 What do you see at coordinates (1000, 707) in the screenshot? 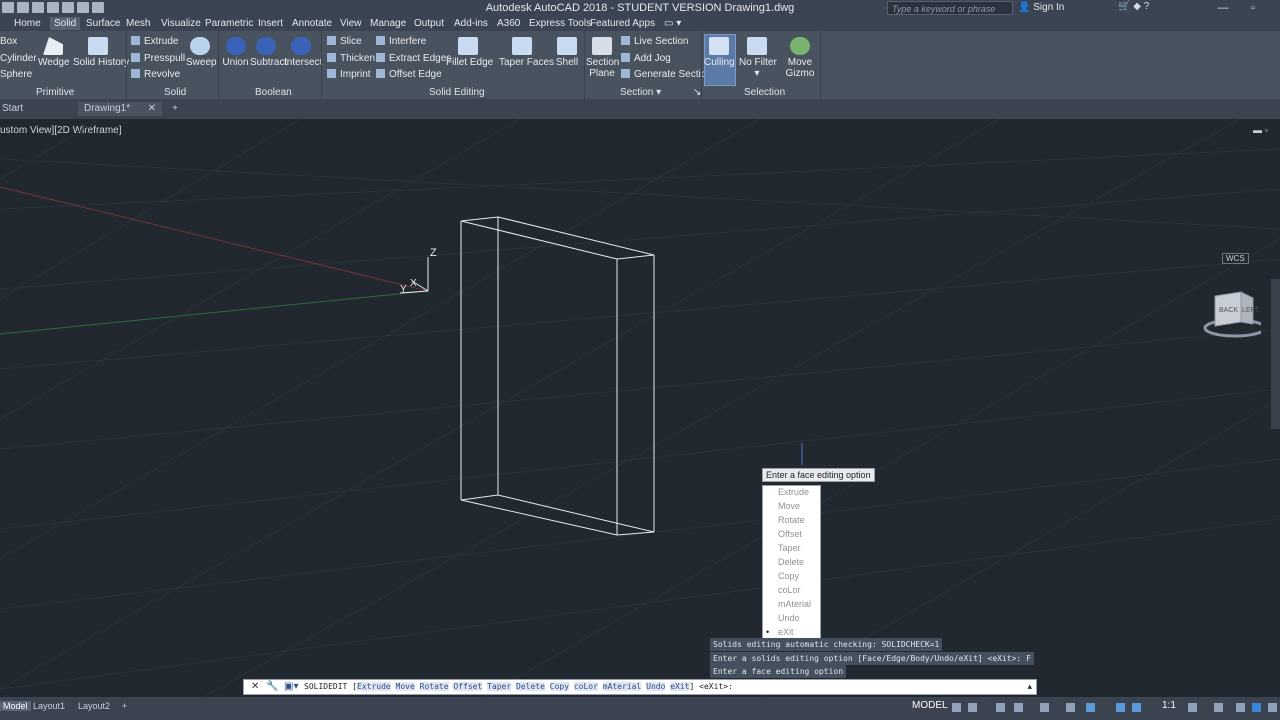
I see `ortho-icon` at bounding box center [1000, 707].